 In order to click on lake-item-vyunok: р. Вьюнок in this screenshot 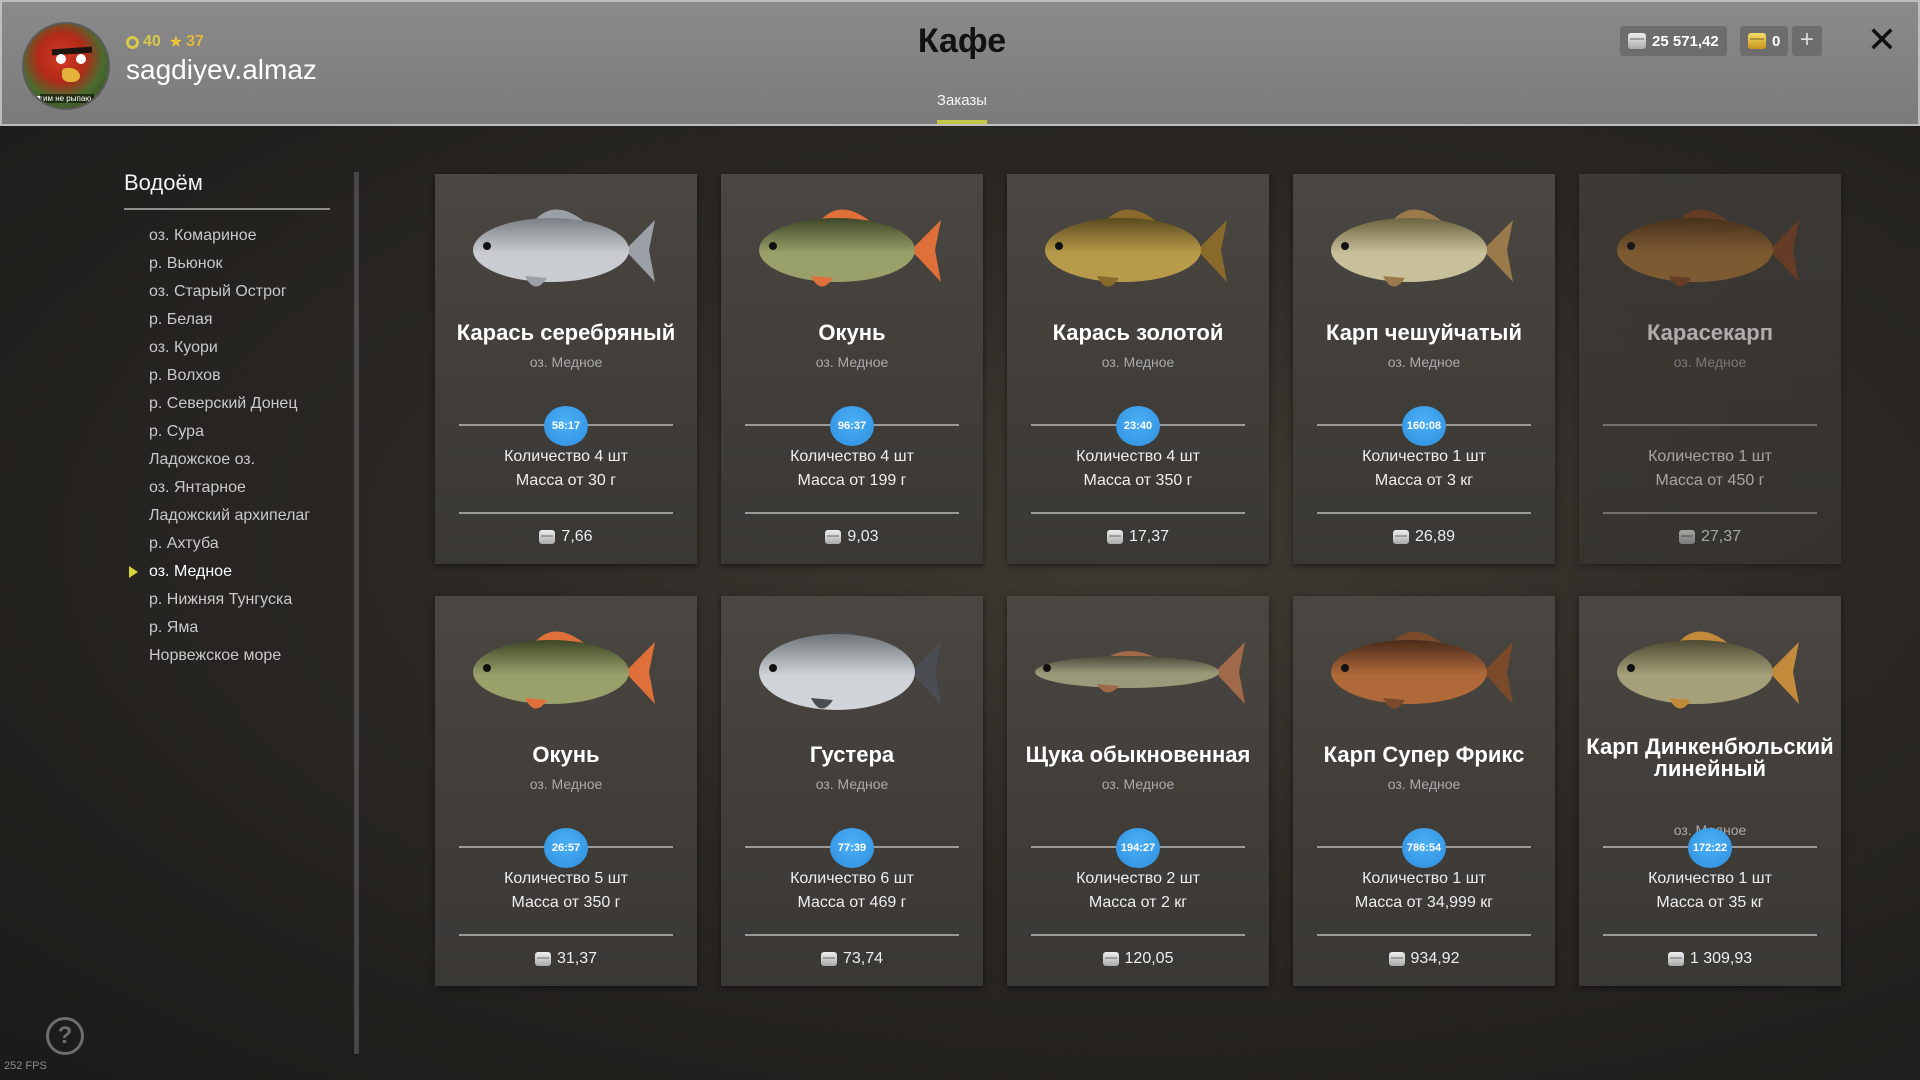, I will do `click(227, 264)`.